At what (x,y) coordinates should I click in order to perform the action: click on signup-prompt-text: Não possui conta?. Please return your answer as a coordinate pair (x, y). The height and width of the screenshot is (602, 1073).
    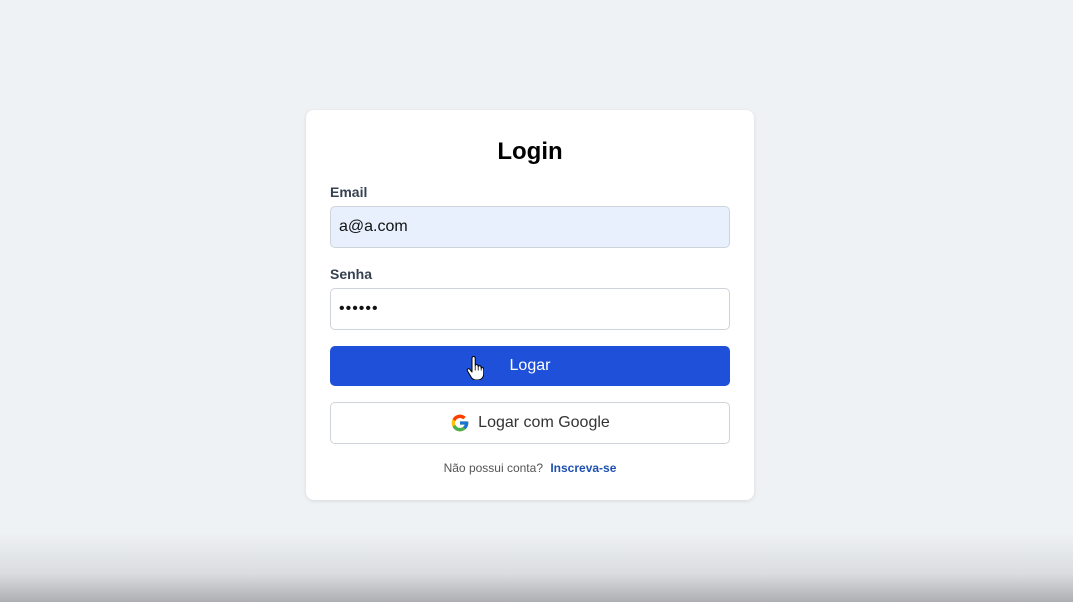
    Looking at the image, I should click on (493, 468).